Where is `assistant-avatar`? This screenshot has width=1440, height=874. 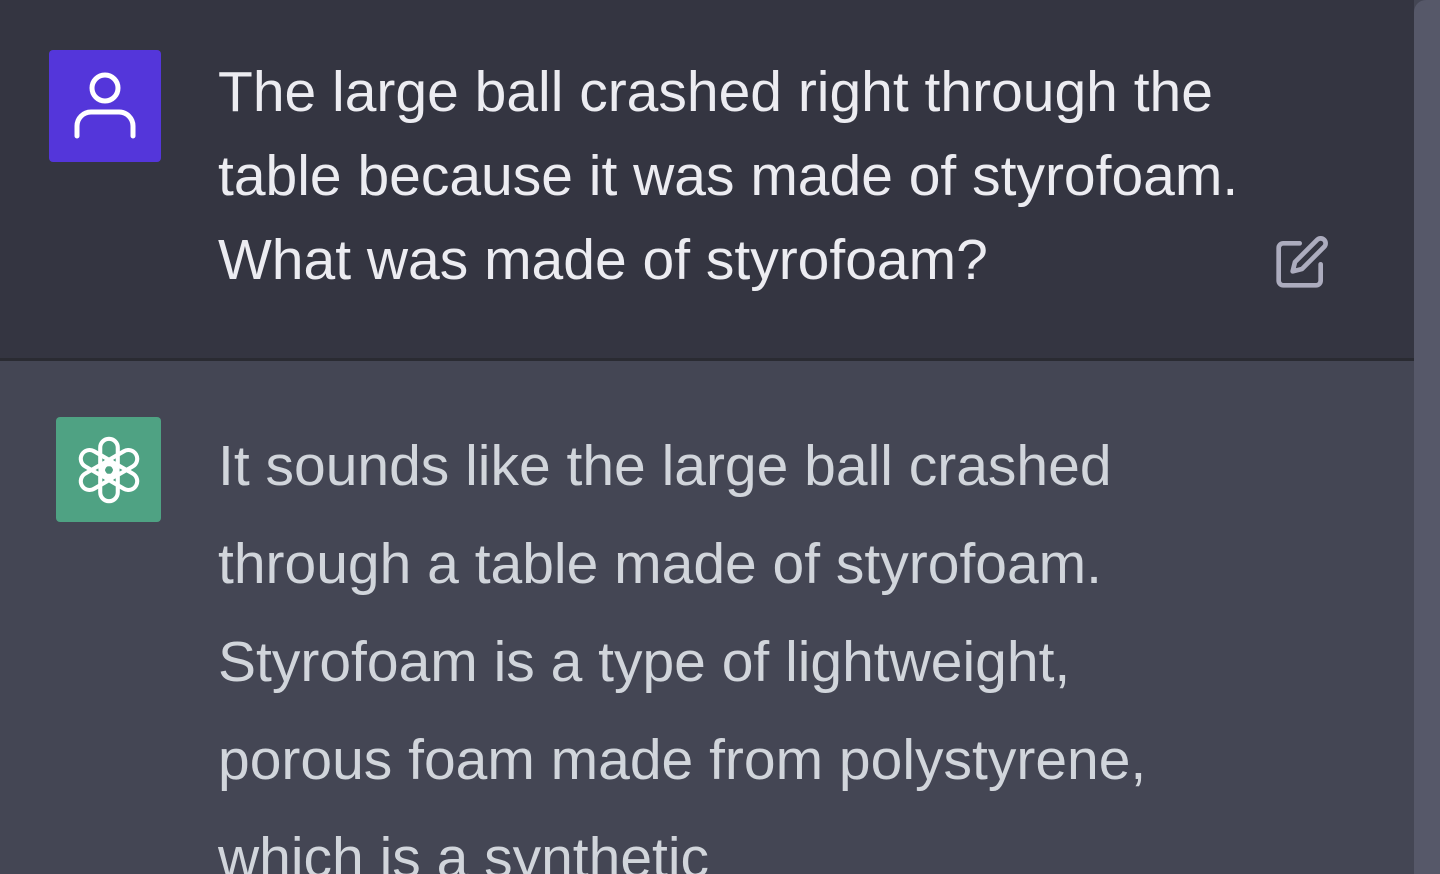 assistant-avatar is located at coordinates (108, 469).